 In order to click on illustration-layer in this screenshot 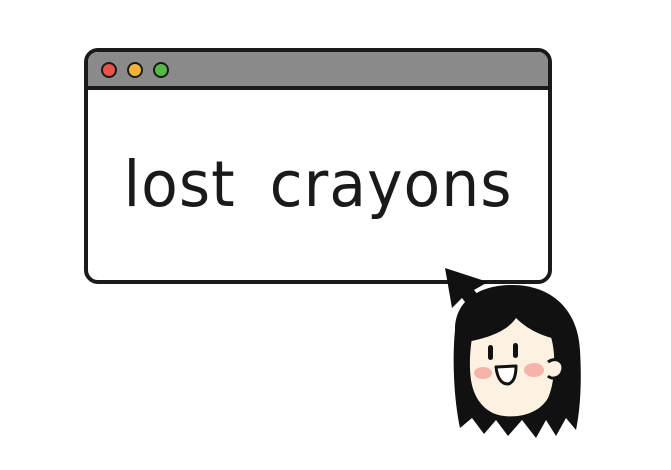, I will do `click(513, 353)`.